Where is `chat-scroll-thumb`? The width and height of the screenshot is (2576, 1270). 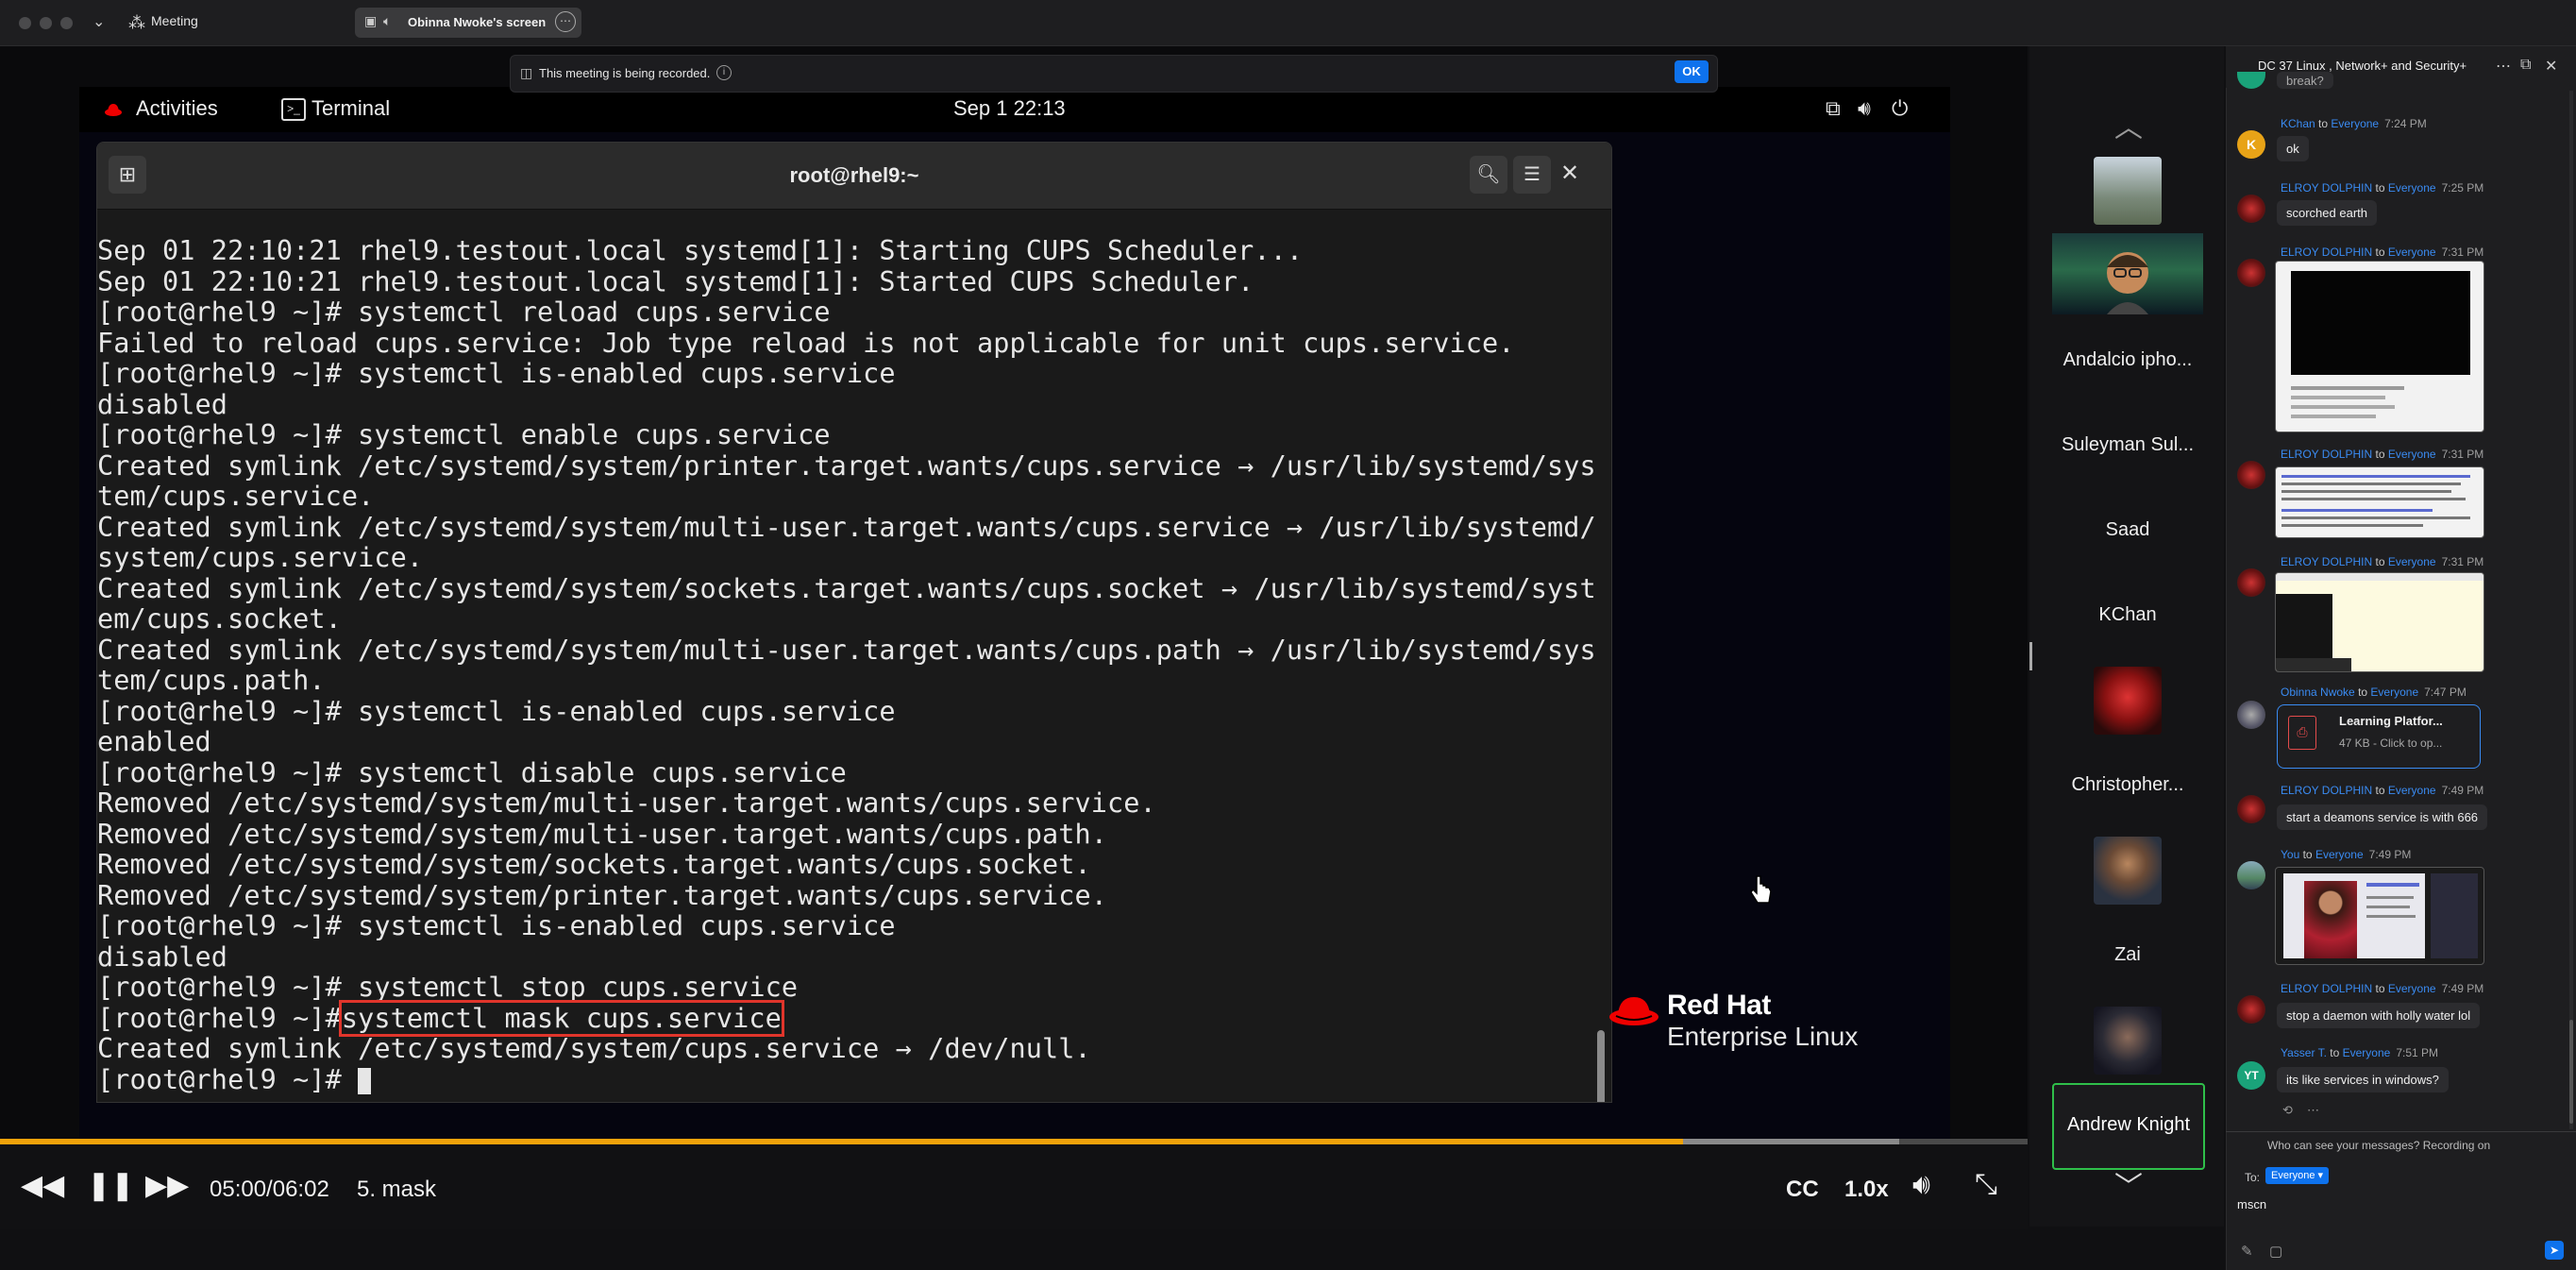 chat-scroll-thumb is located at coordinates (2571, 1072).